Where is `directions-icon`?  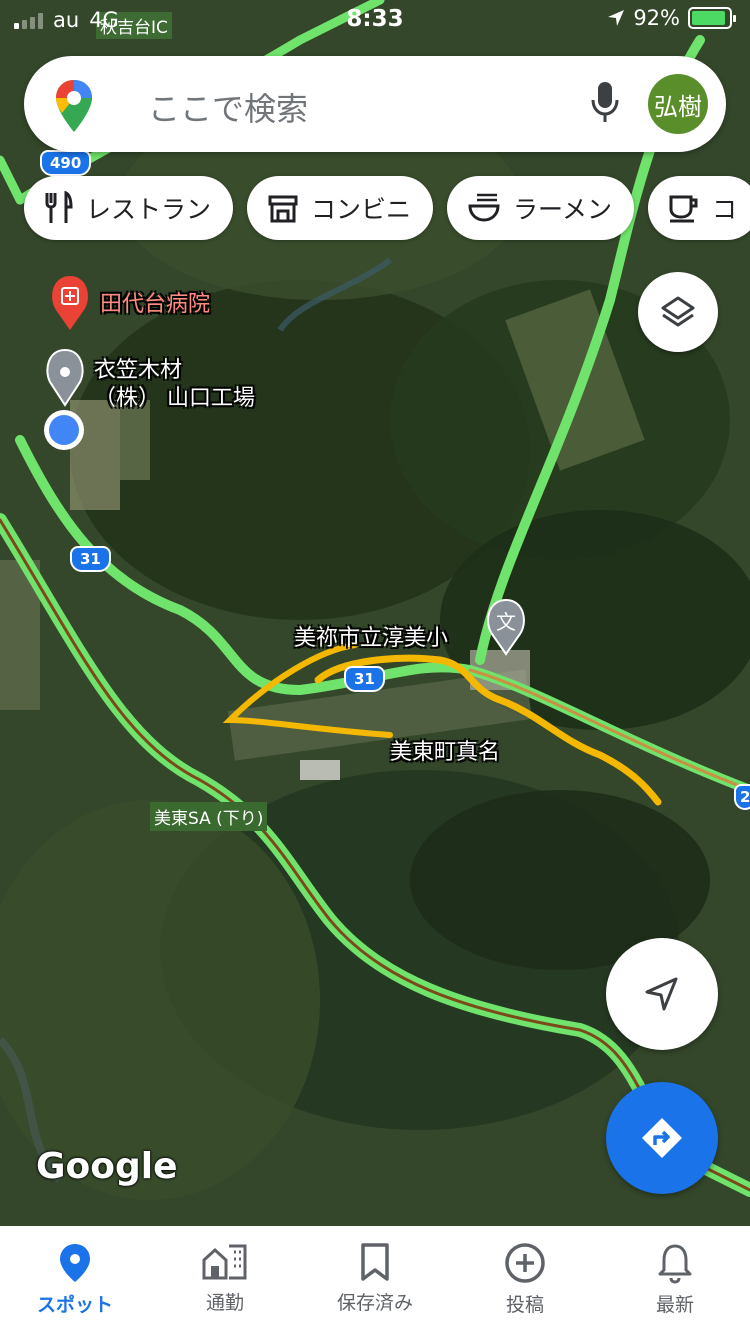
directions-icon is located at coordinates (662, 1138).